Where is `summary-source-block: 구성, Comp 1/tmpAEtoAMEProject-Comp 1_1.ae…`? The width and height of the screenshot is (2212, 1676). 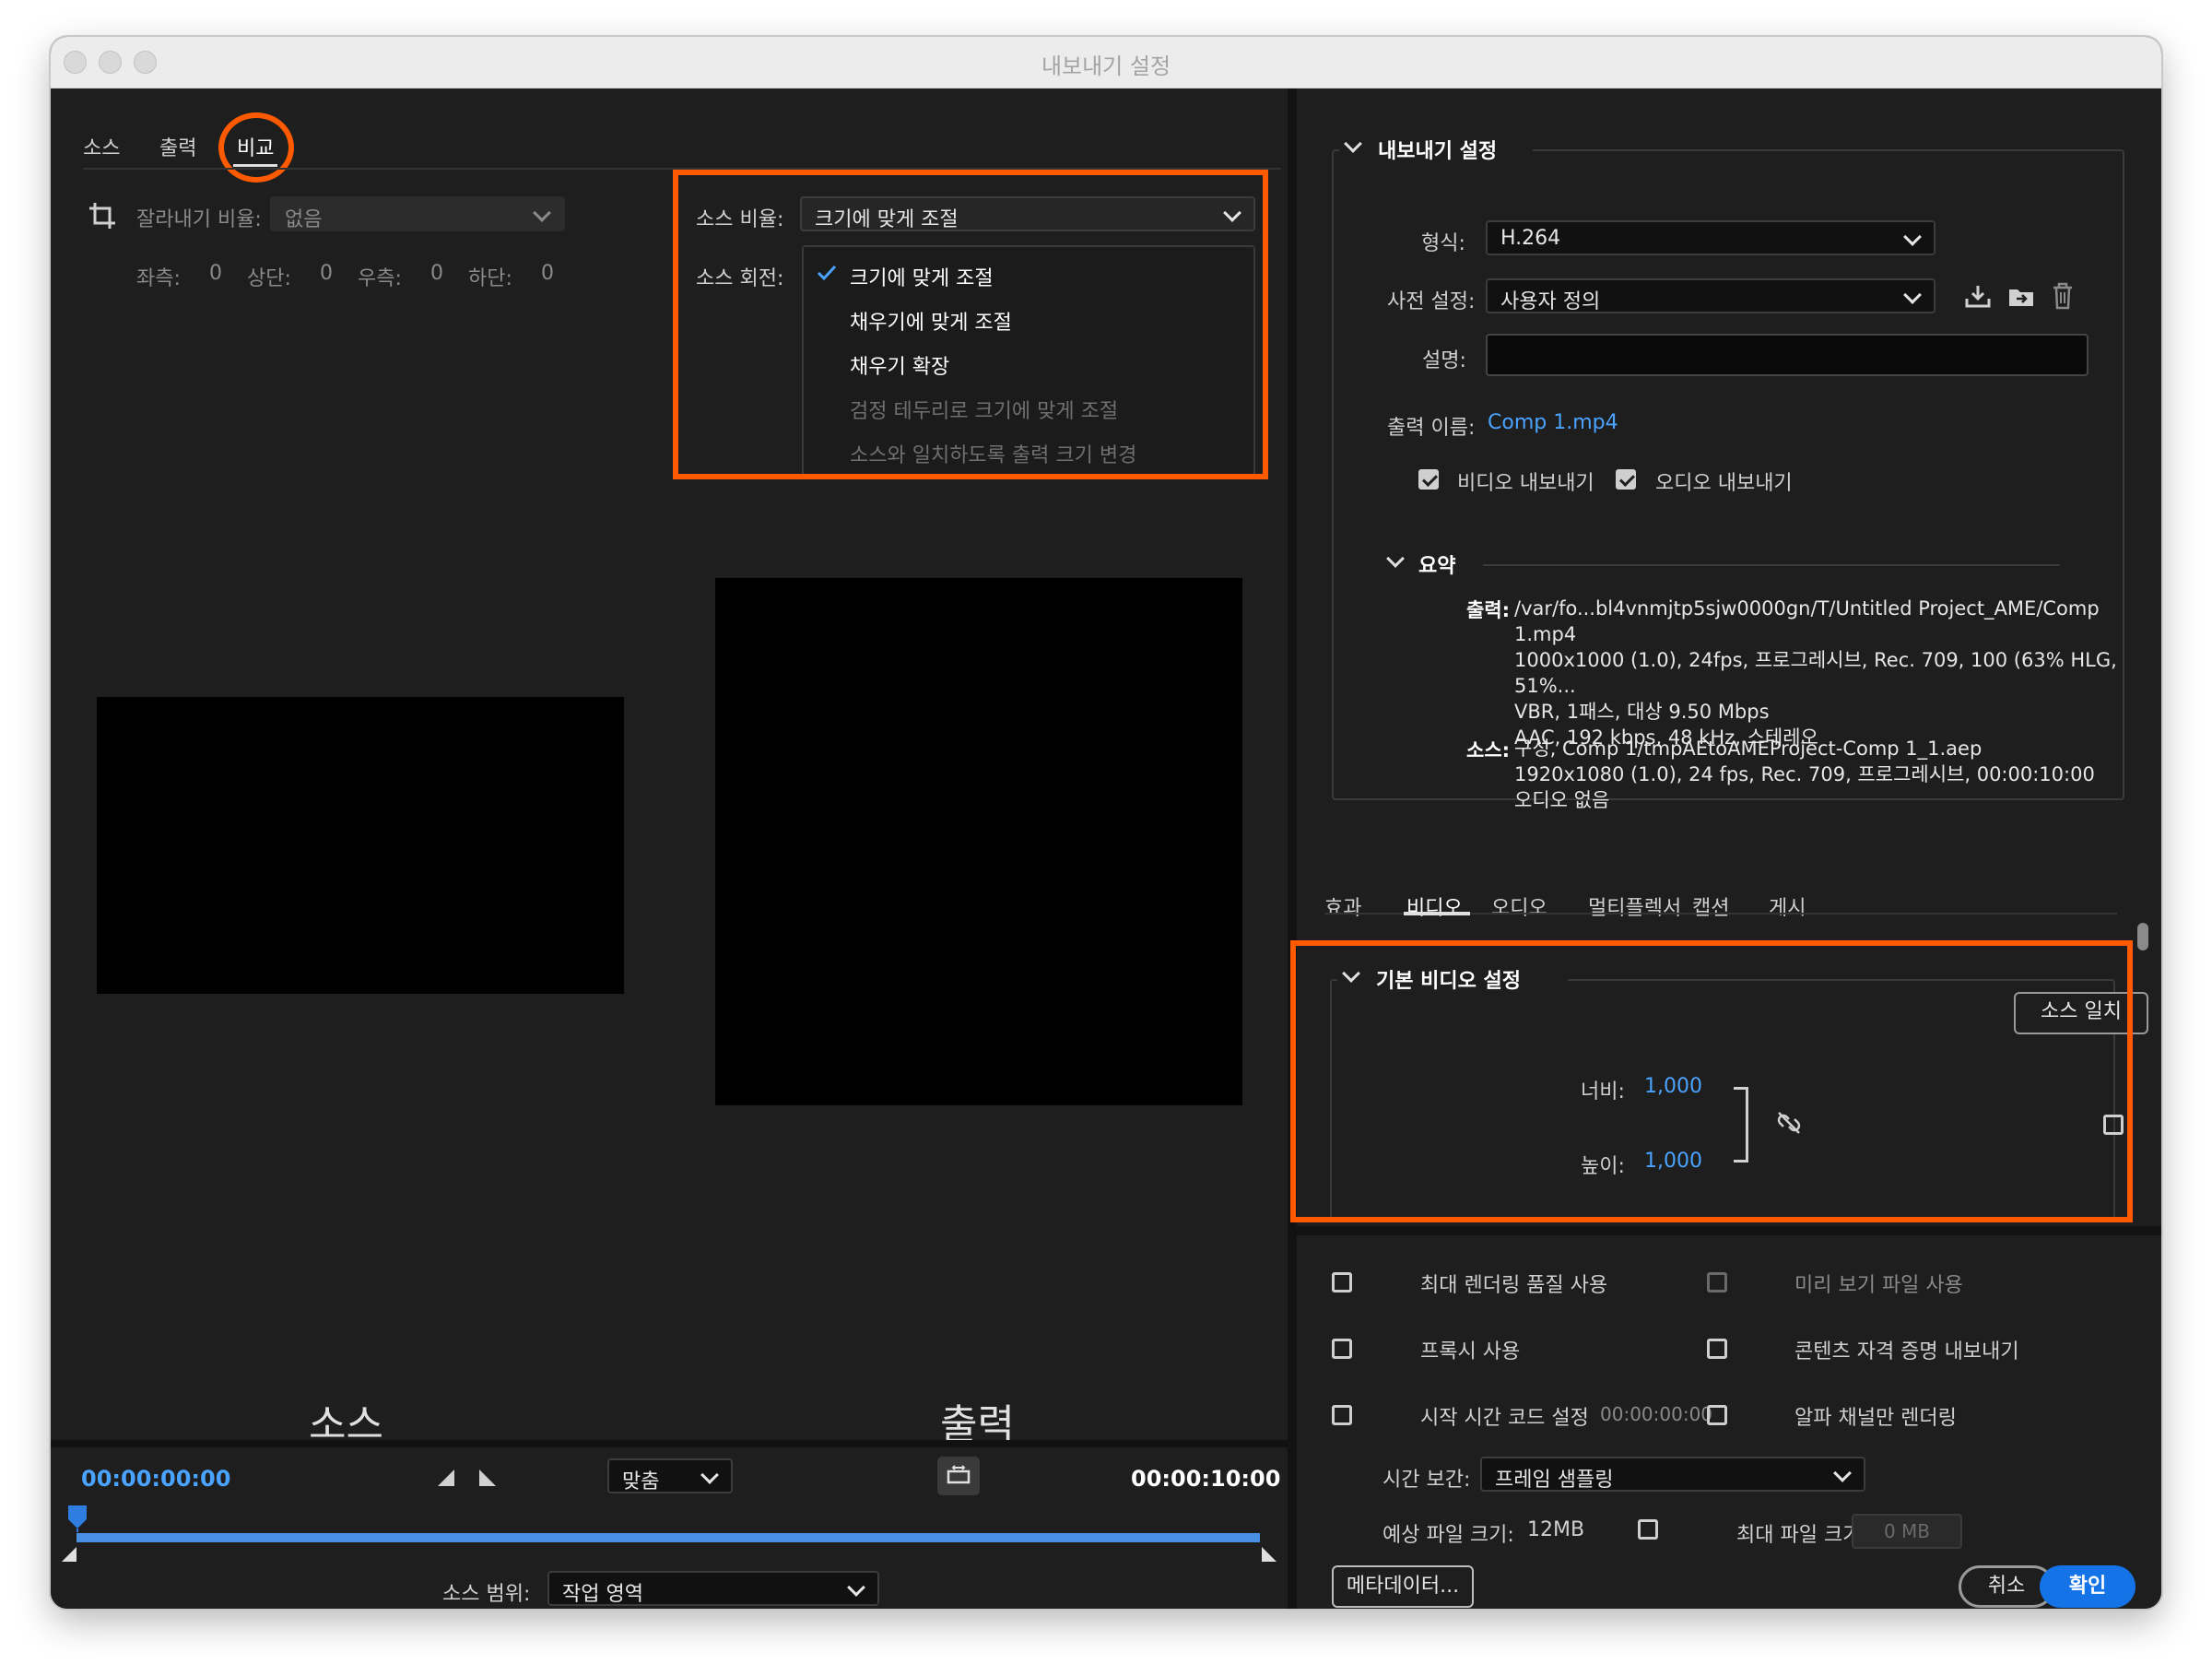
summary-source-block: 구성, Comp 1/tmpAEtoAMEProject-Comp 1_1.ae… is located at coordinates (1804, 774).